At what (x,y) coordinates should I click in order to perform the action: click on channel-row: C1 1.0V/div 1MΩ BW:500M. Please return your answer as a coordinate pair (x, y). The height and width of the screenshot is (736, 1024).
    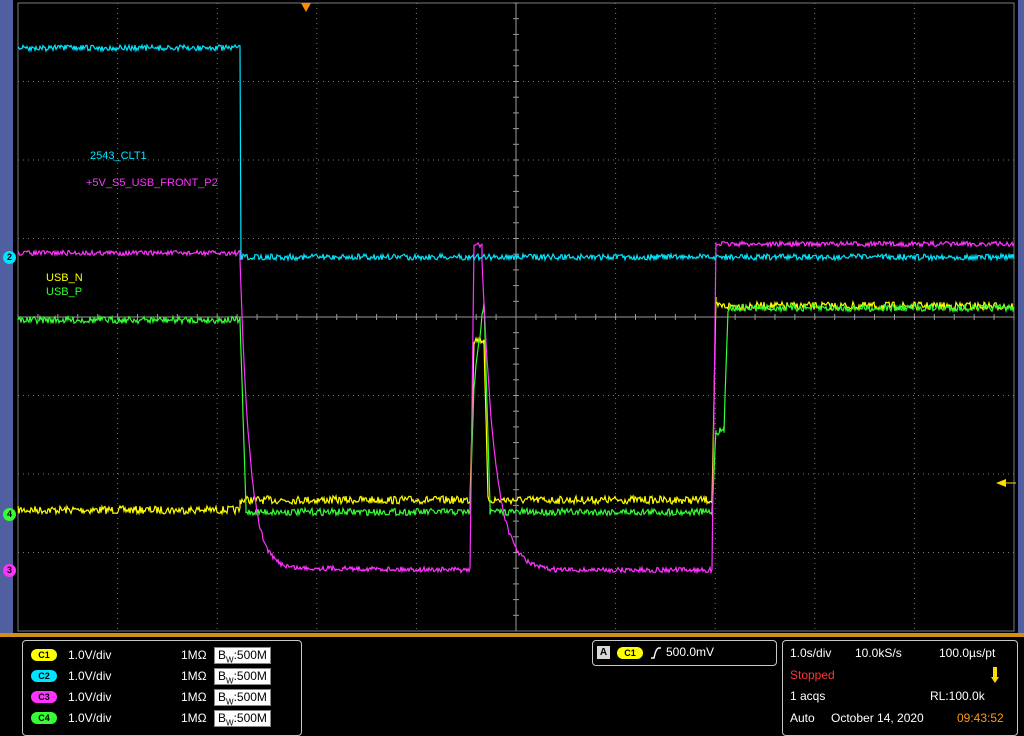
    Looking at the image, I should click on (162, 655).